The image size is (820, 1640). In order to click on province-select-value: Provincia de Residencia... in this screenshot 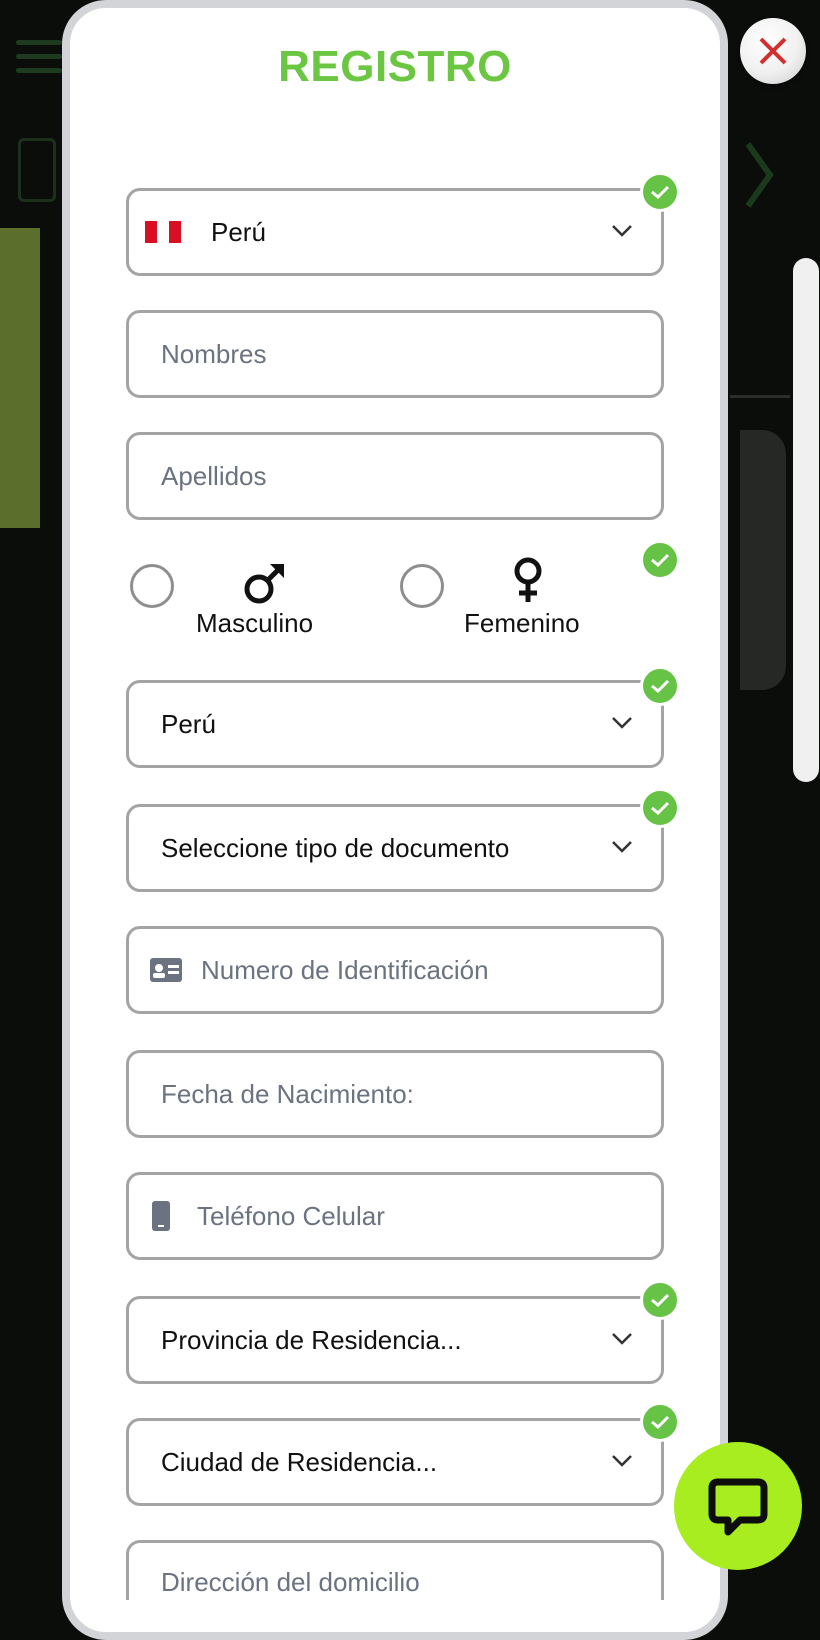, I will do `click(311, 1339)`.